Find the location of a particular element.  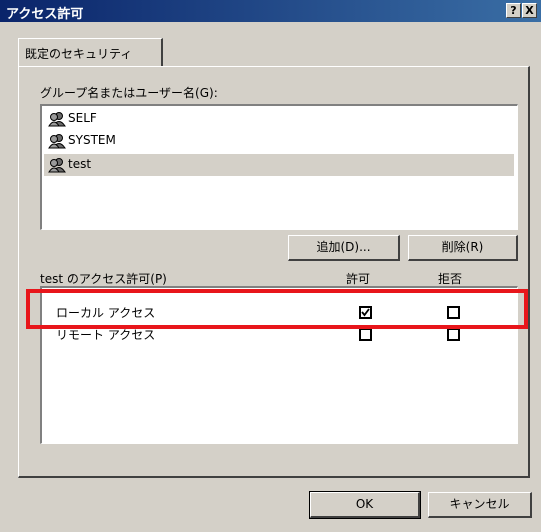

permissions-label: test のアクセス許可(P) is located at coordinates (103, 279).